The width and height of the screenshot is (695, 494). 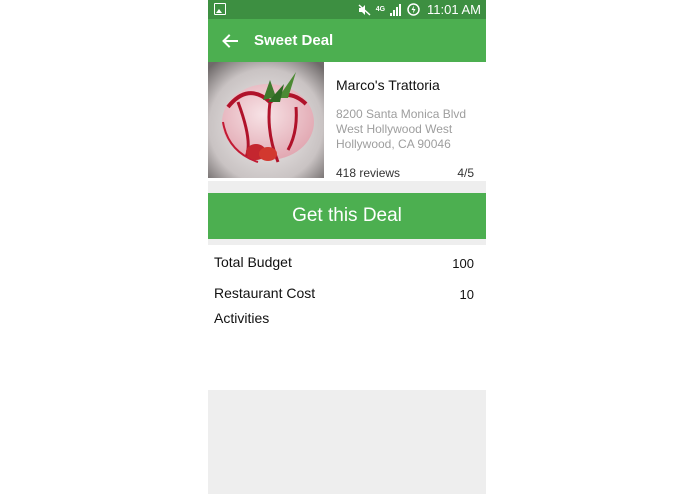 I want to click on toolbar-title: Sweet Deal, so click(x=294, y=40).